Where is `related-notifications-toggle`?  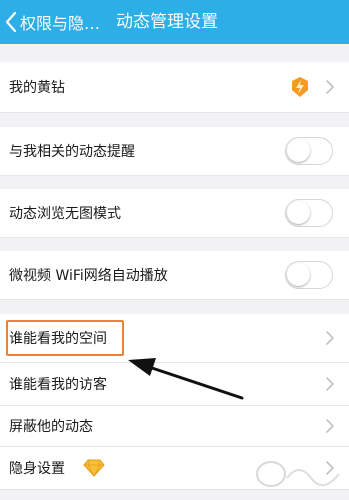
related-notifications-toggle is located at coordinates (309, 151).